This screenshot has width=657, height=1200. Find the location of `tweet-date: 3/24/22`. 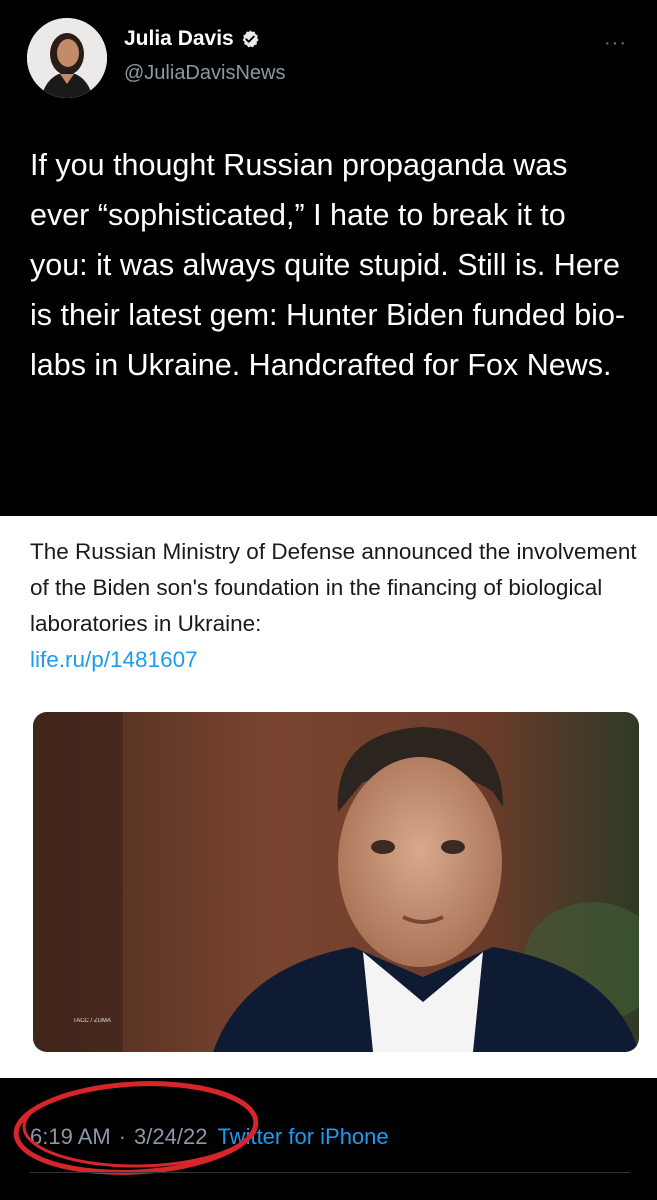

tweet-date: 3/24/22 is located at coordinates (170, 1137).